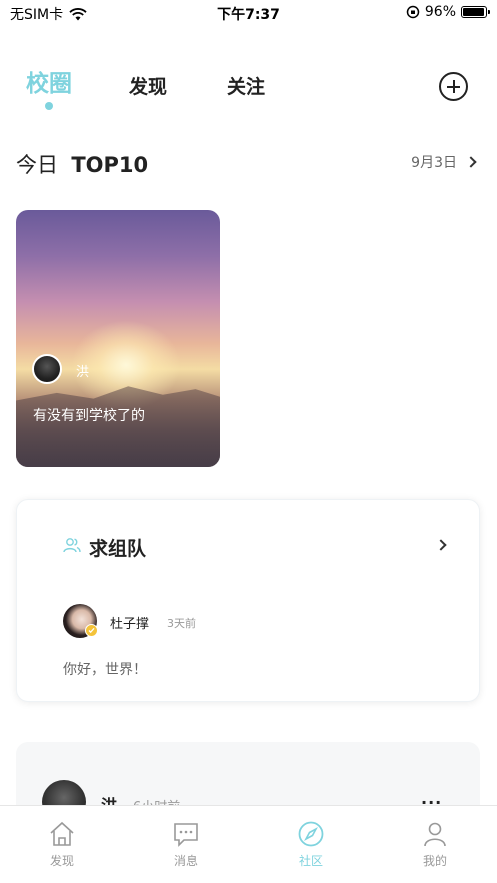 Image resolution: width=497 pixels, height=883 pixels. What do you see at coordinates (72, 545) in the screenshot?
I see `group-icon` at bounding box center [72, 545].